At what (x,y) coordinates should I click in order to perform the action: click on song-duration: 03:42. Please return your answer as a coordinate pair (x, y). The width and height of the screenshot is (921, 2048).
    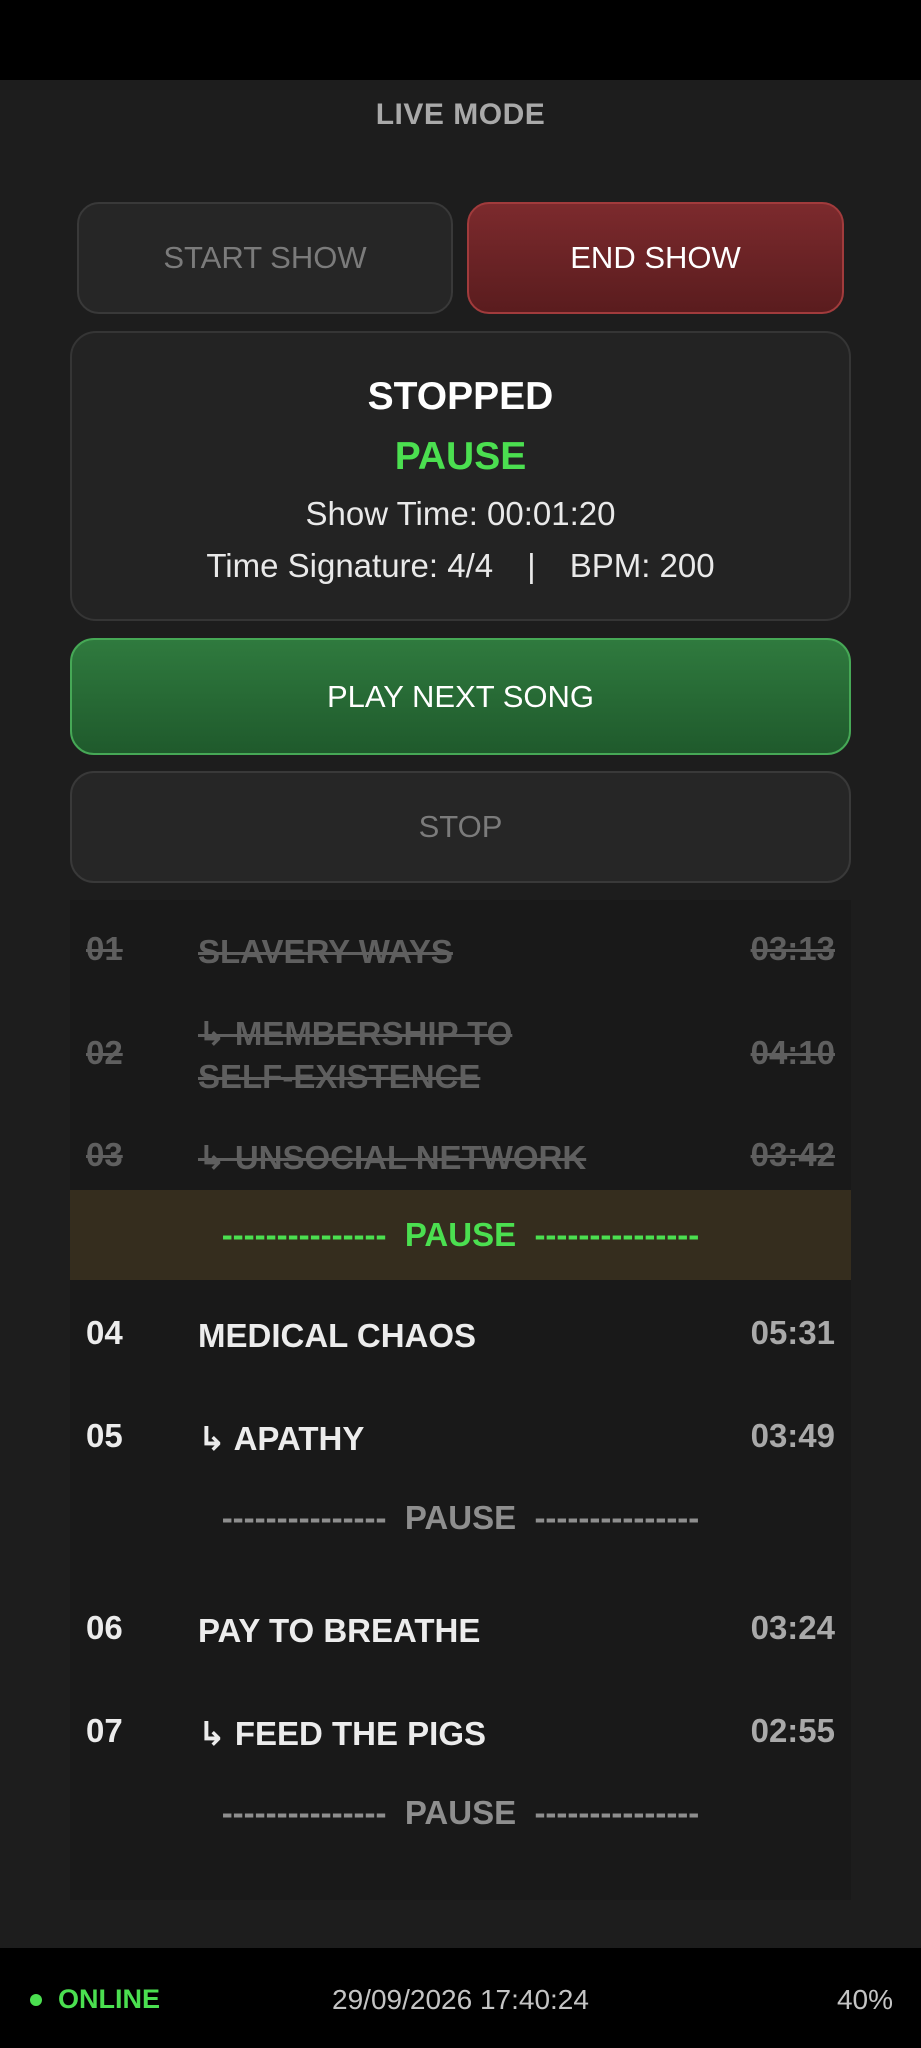
    Looking at the image, I should click on (792, 1154).